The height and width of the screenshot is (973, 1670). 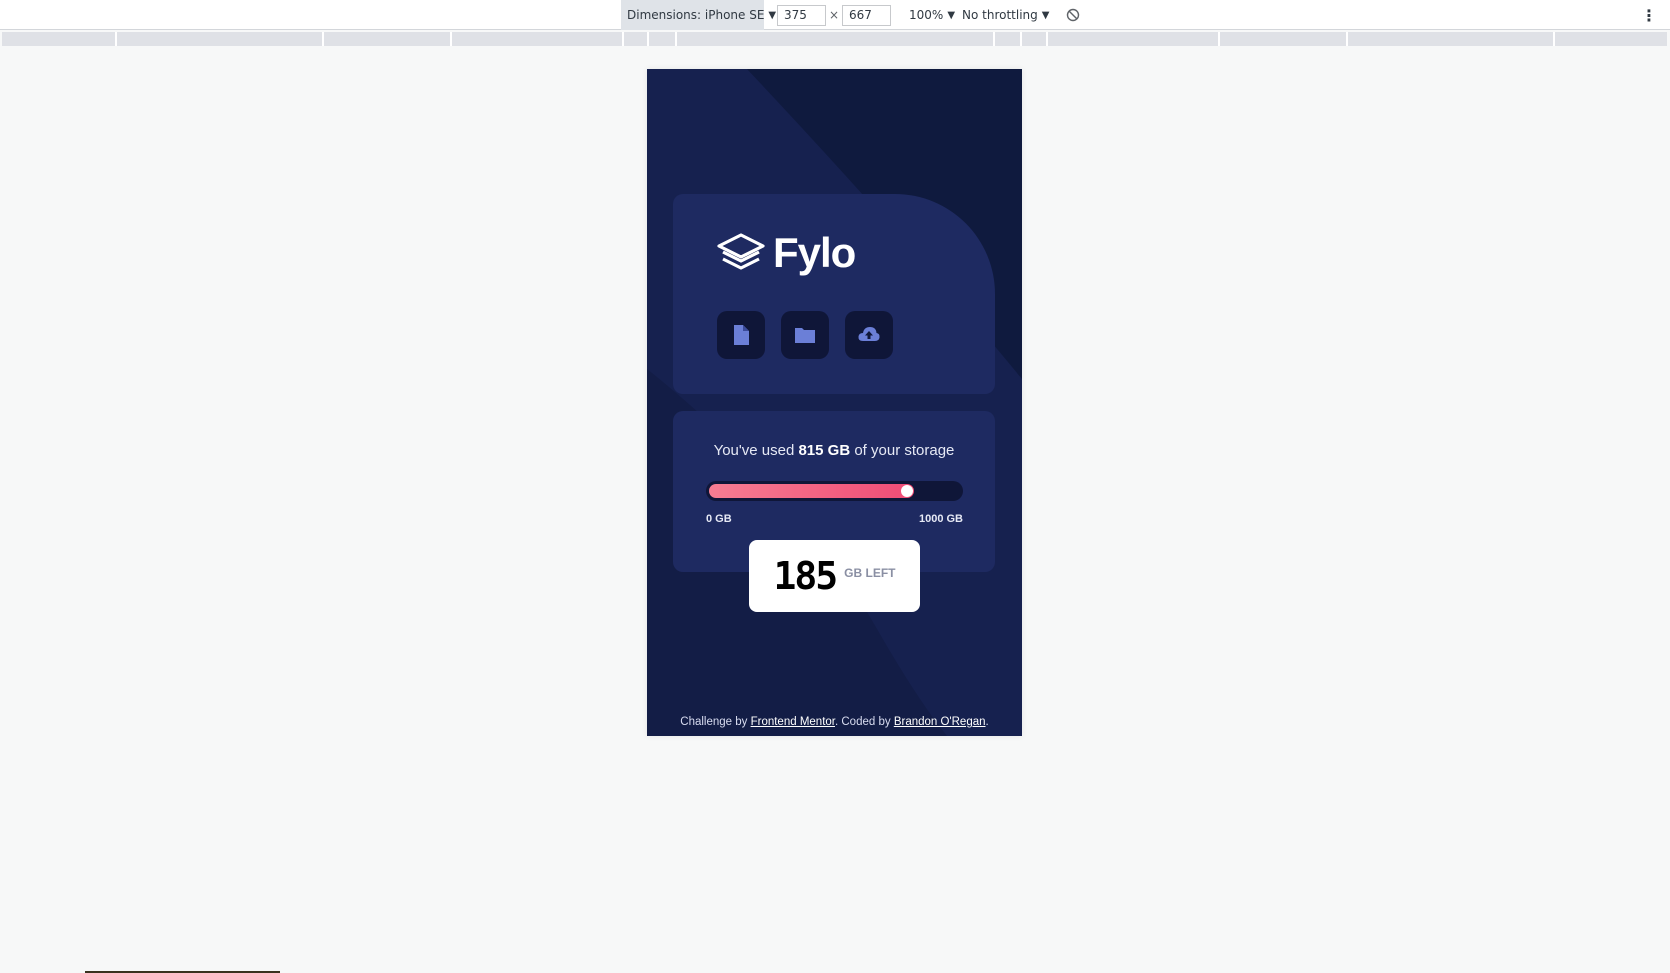 What do you see at coordinates (902, 450) in the screenshot?
I see `usage-suffix: of your storage` at bounding box center [902, 450].